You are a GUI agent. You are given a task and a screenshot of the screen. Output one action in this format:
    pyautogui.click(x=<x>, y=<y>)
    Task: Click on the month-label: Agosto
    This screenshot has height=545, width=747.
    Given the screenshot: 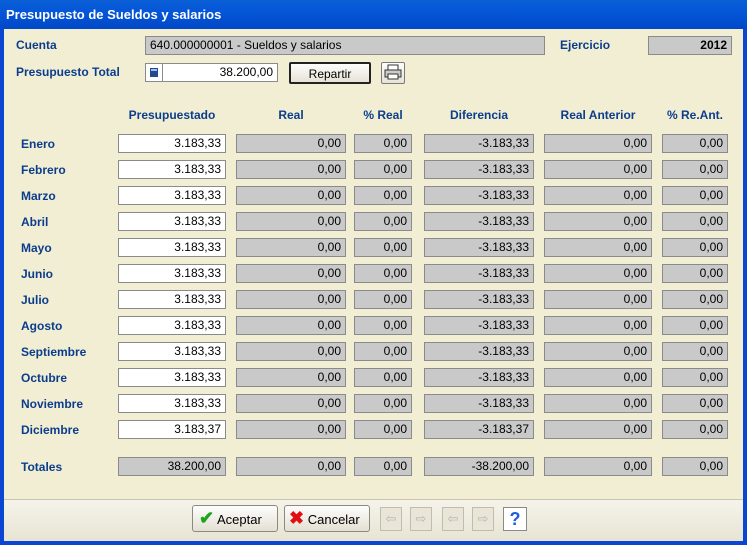 What is the action you would take?
    pyautogui.click(x=42, y=326)
    